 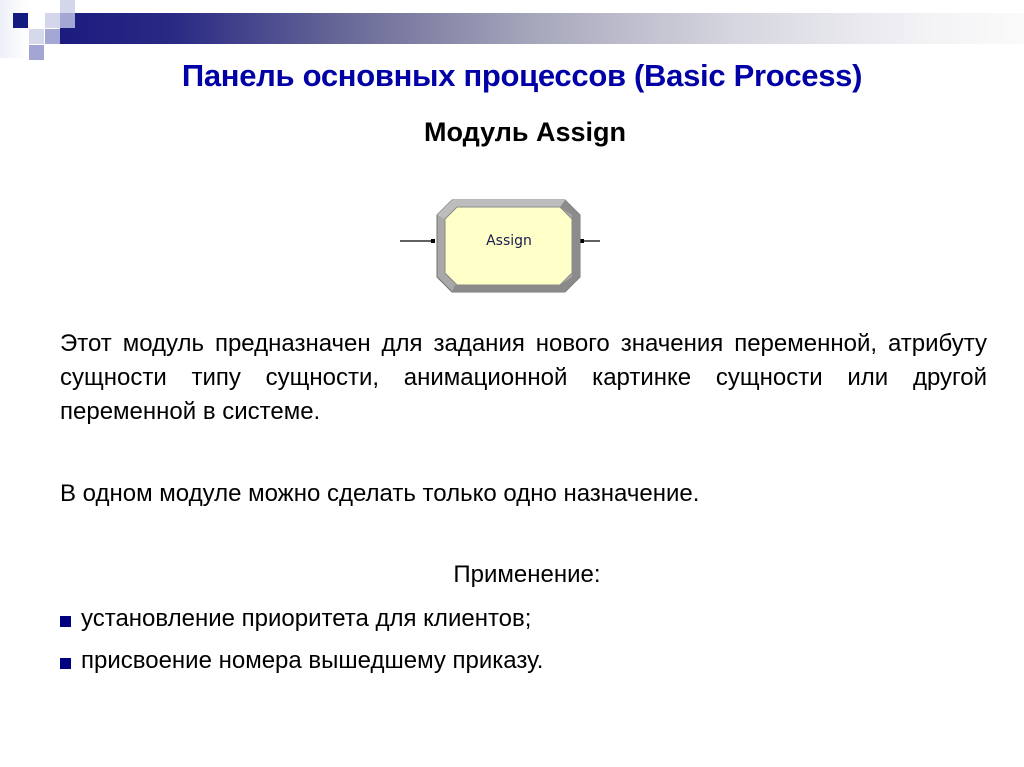 What do you see at coordinates (525, 132) in the screenshot?
I see `slide-subtitle: Модуль Assign` at bounding box center [525, 132].